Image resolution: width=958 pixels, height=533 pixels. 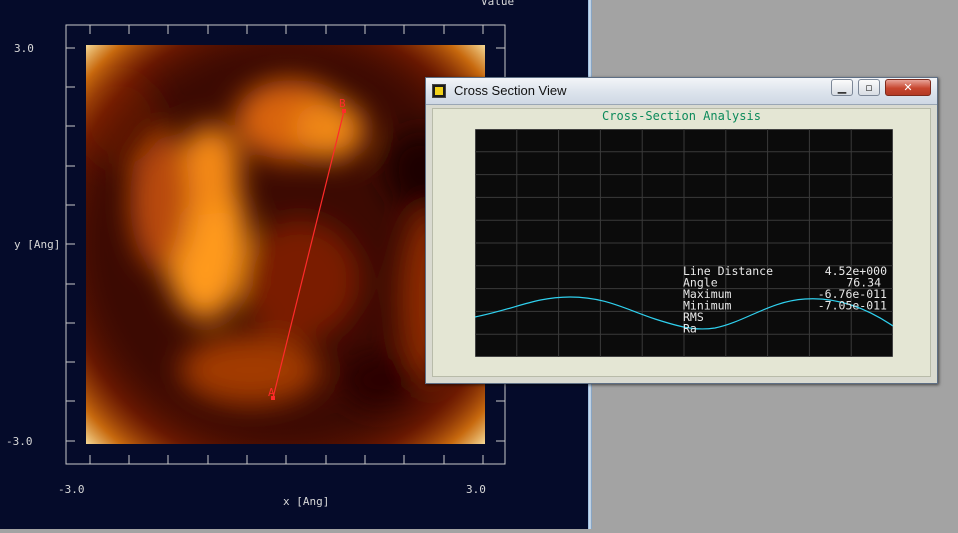 What do you see at coordinates (681, 91) in the screenshot?
I see `window-titlebar: Cross Section View ▁ ▫ ✕` at bounding box center [681, 91].